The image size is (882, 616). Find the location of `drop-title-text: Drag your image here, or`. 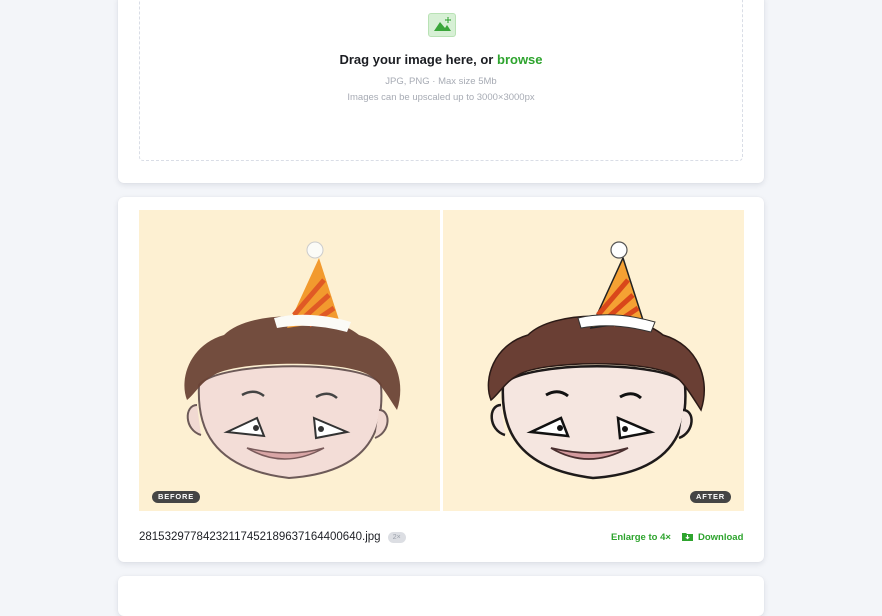

drop-title-text: Drag your image here, or is located at coordinates (416, 59).